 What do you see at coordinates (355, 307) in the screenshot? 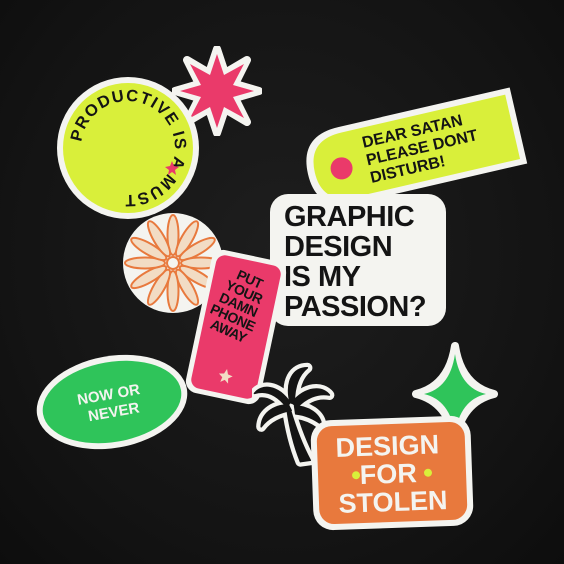
I see `graphic-line-4: PASSION?` at bounding box center [355, 307].